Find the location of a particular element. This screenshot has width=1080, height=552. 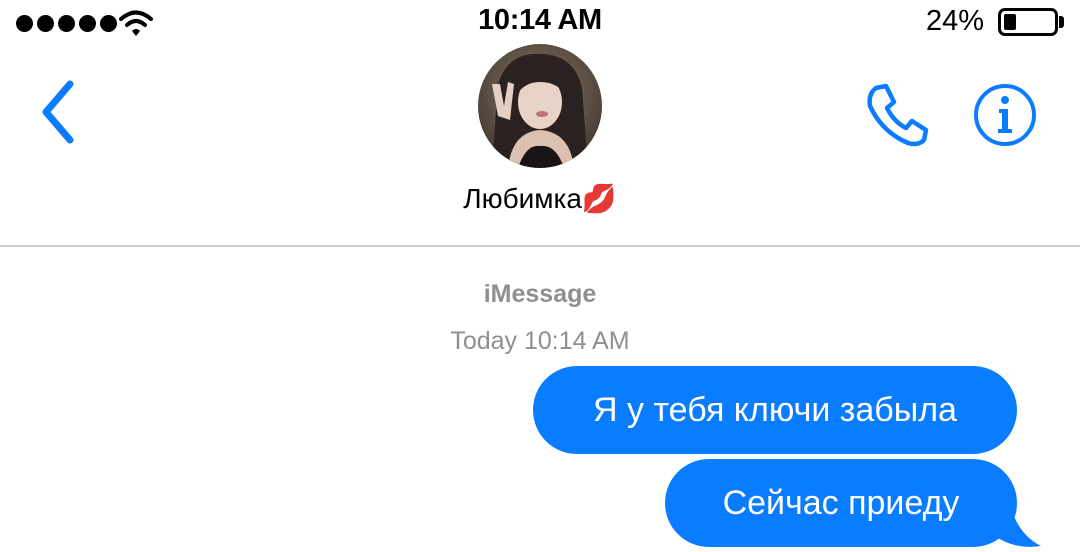

message-timestamp: Today 10:14 AM is located at coordinates (540, 341).